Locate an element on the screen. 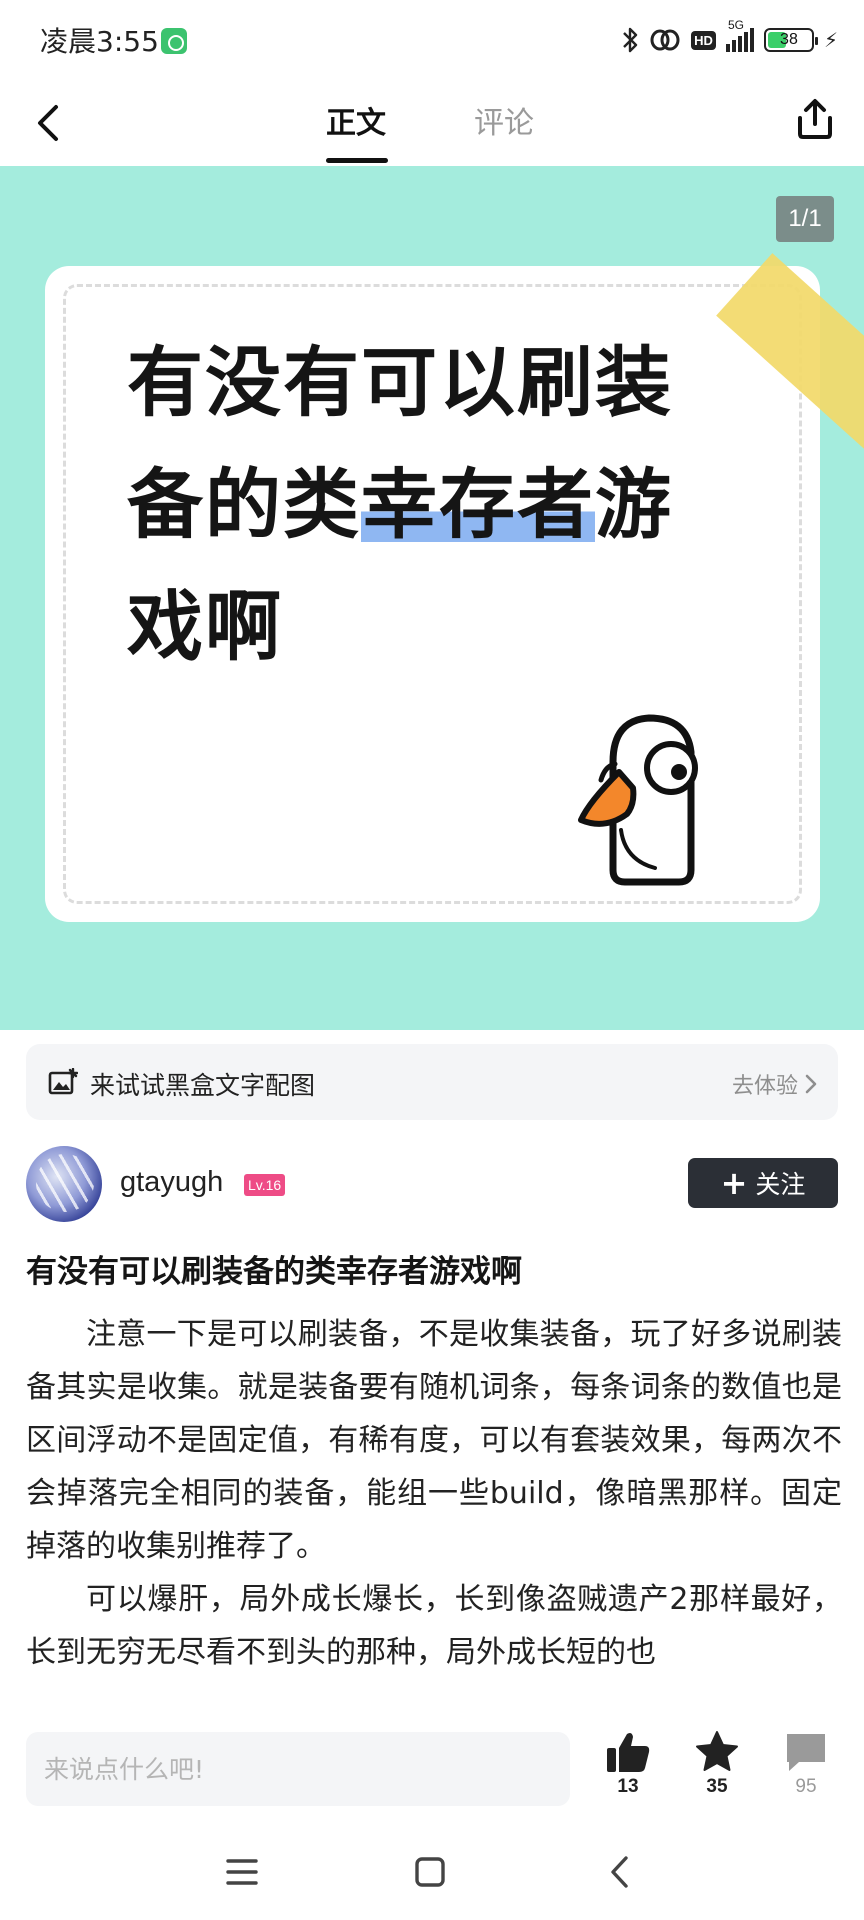 The width and height of the screenshot is (864, 1920). network-type: 5G is located at coordinates (735, 25).